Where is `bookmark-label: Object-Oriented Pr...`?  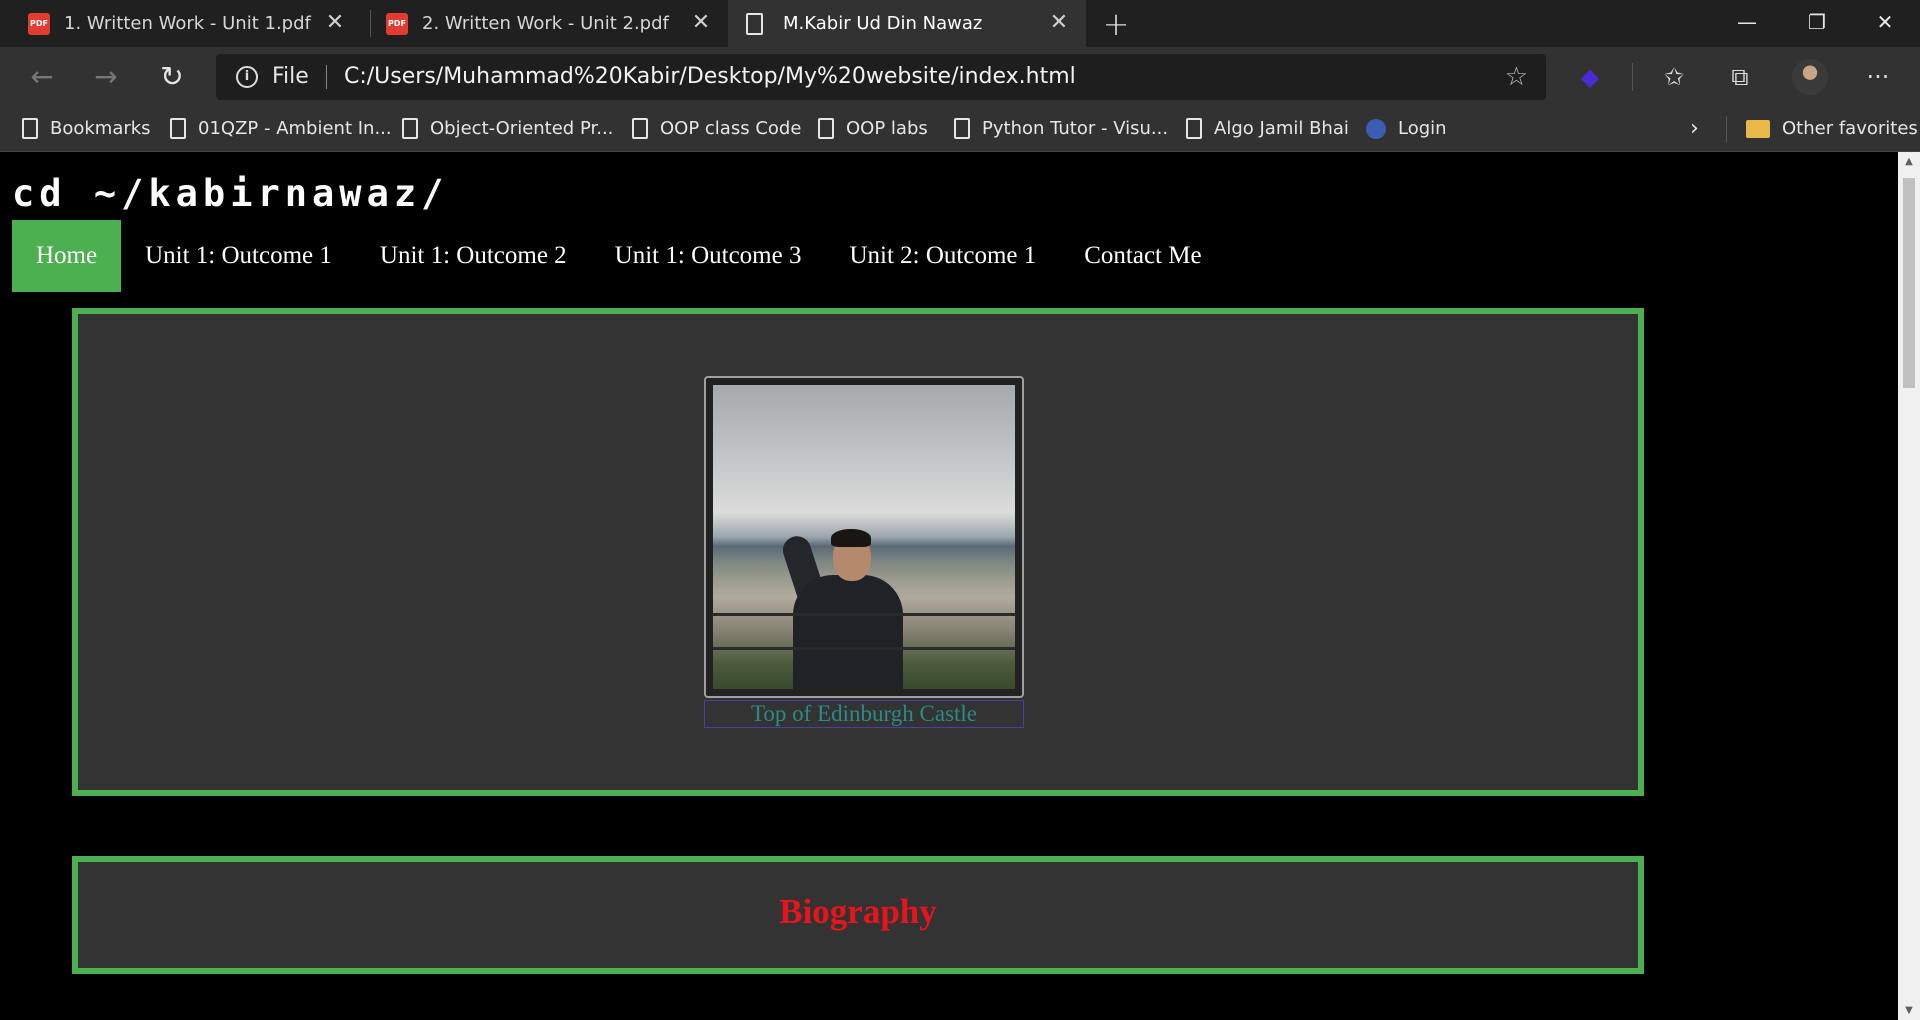
bookmark-label: Object-Oriented Pr... is located at coordinates (522, 128).